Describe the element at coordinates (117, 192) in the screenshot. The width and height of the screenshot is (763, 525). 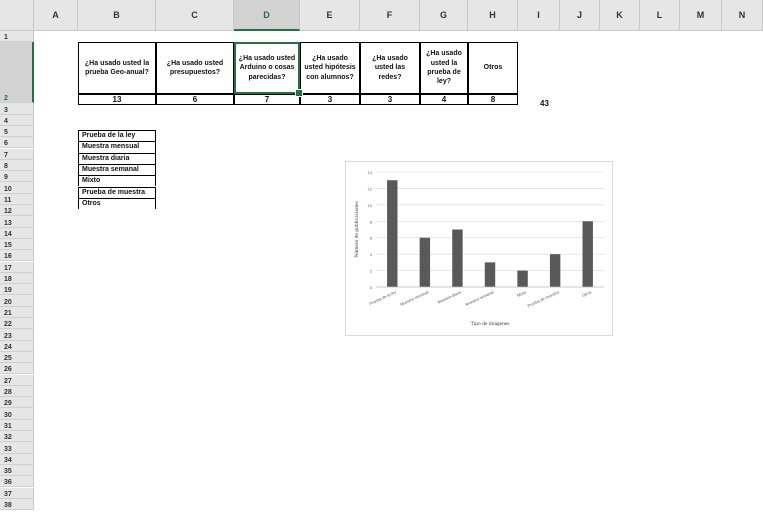
I see `category-list-item: Prueba de muestra` at that location.